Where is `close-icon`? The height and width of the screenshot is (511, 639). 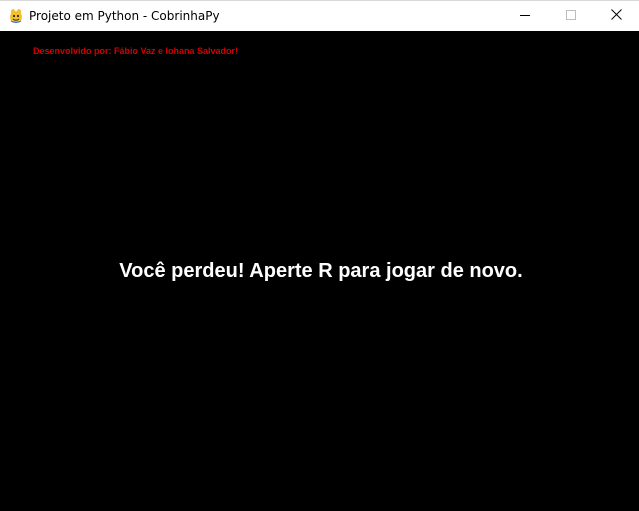
close-icon is located at coordinates (616, 16).